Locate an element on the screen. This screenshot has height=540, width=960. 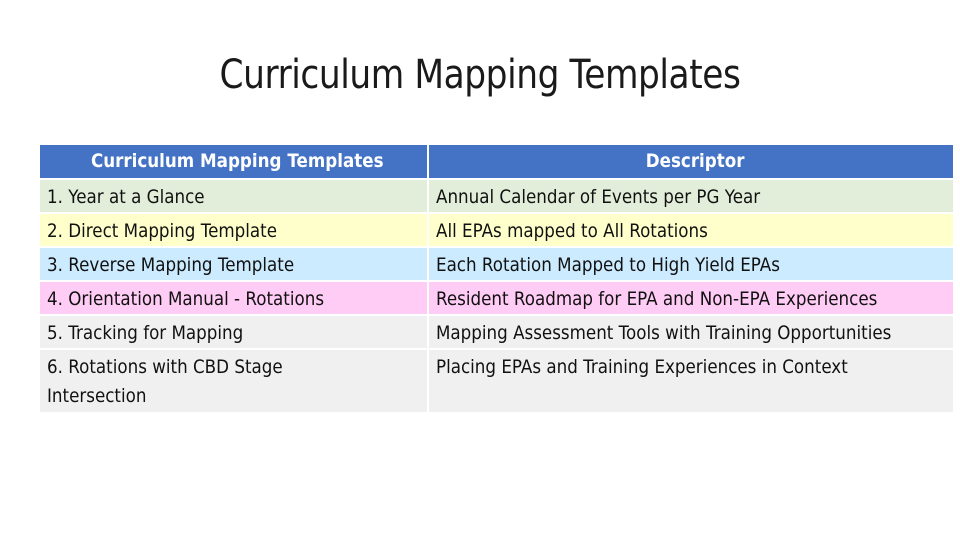
descriptor-cell: Each Rotation Mapped to High Yield EPAs is located at coordinates (691, 265).